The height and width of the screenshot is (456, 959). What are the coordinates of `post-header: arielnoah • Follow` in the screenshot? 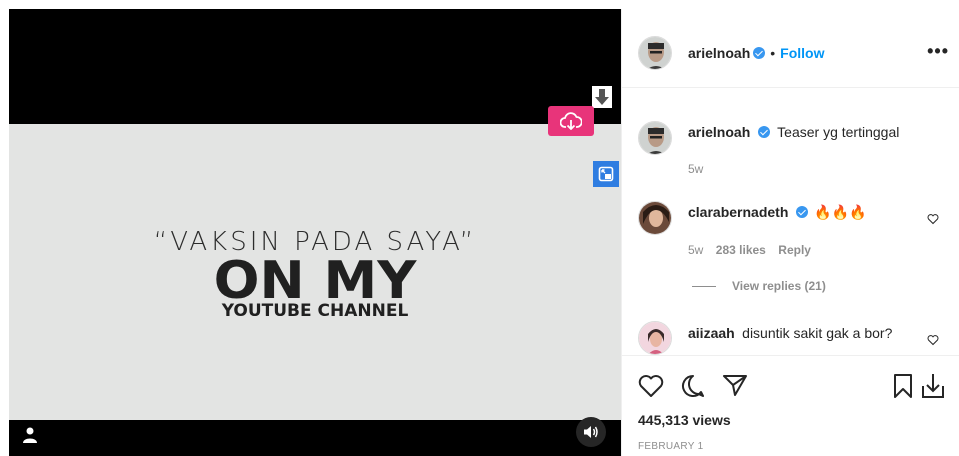 It's located at (756, 53).